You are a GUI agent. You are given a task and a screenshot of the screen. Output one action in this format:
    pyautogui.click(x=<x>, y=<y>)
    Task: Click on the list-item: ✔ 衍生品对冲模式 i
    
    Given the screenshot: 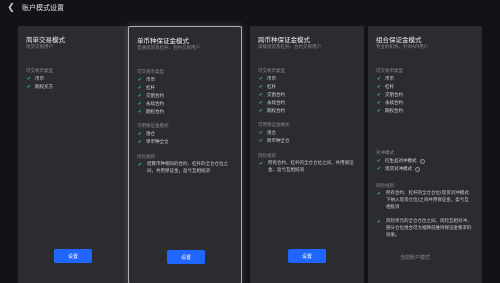 What is the action you would take?
    pyautogui.click(x=400, y=161)
    